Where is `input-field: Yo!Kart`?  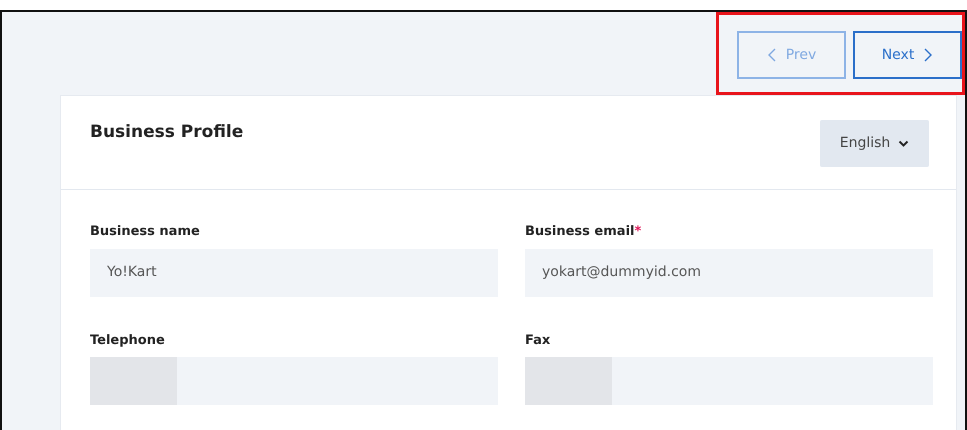
input-field: Yo!Kart is located at coordinates (294, 272).